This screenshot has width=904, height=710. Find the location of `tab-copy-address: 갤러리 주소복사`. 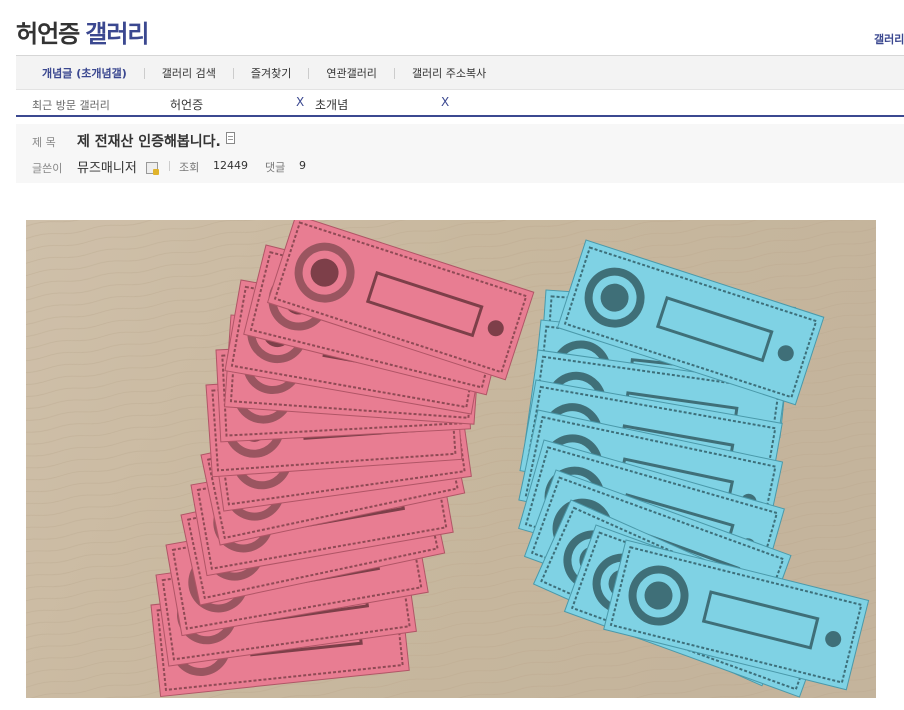

tab-copy-address: 갤러리 주소복사 is located at coordinates (449, 73).